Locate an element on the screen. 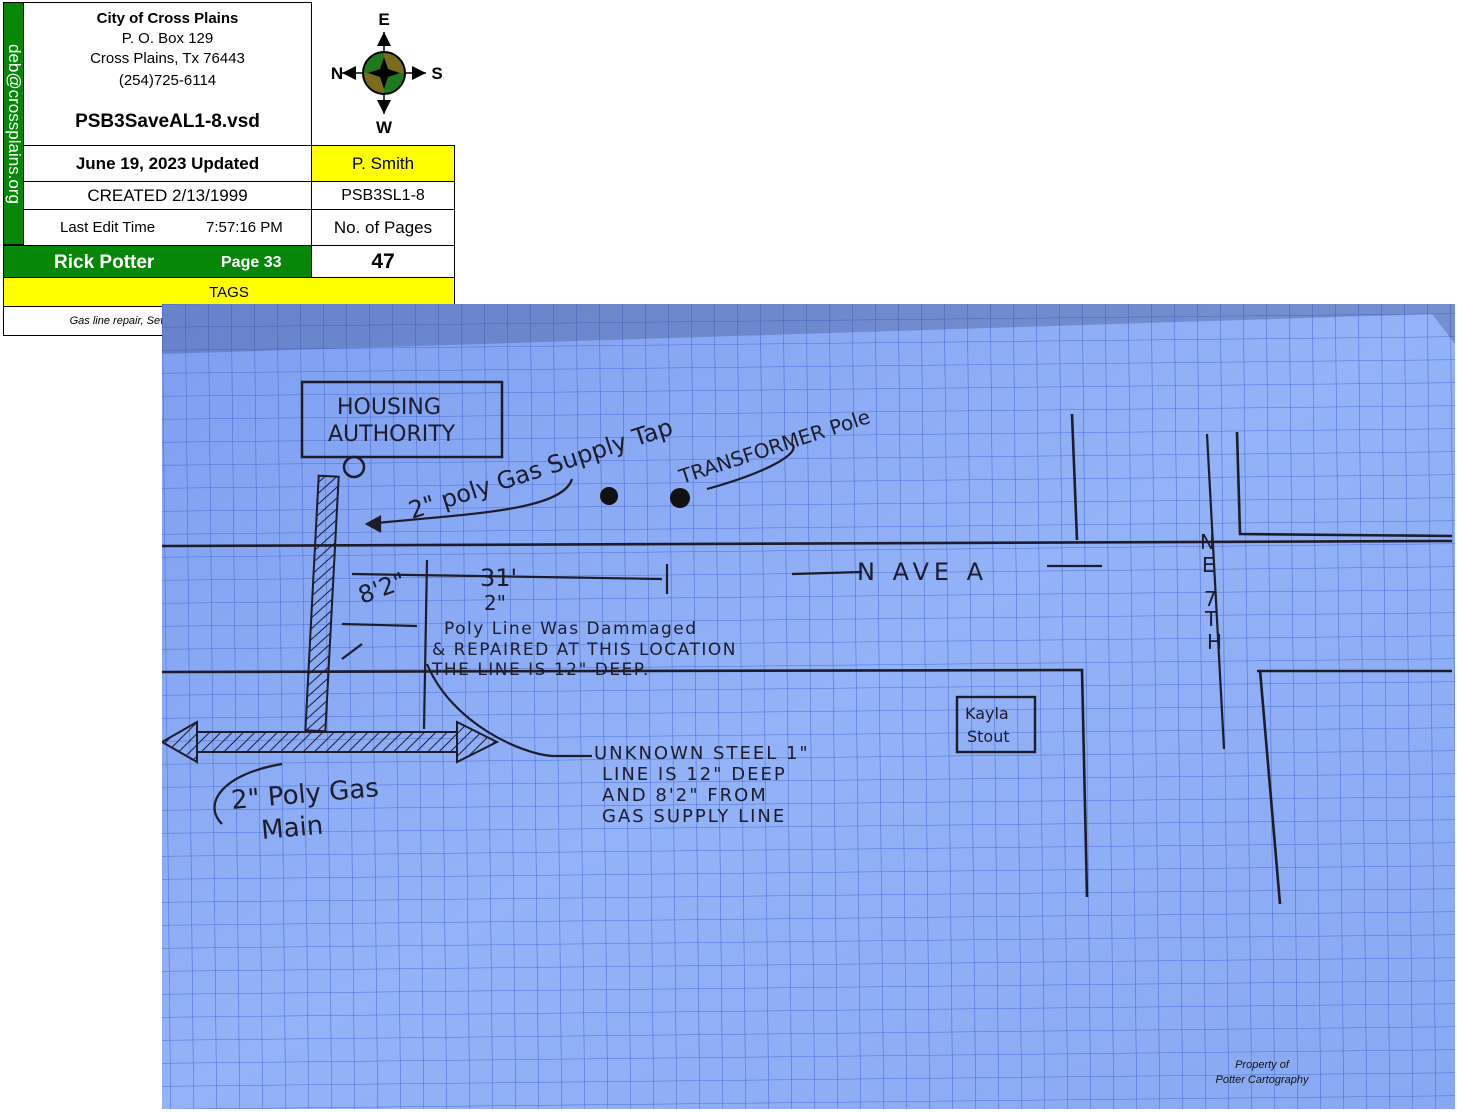  page-number: Page 33 is located at coordinates (251, 262).